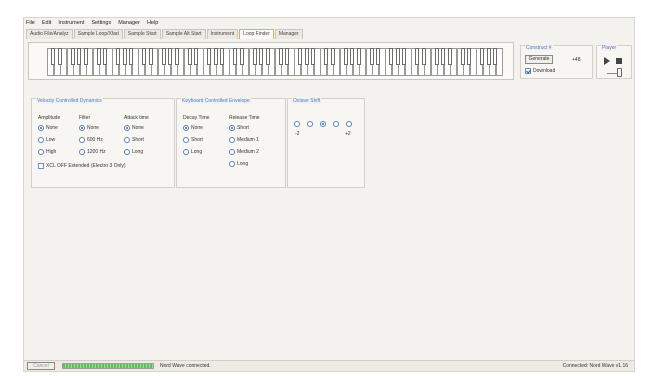 This screenshot has width=649, height=376. What do you see at coordinates (528, 71) in the screenshot?
I see `download-checkbox` at bounding box center [528, 71].